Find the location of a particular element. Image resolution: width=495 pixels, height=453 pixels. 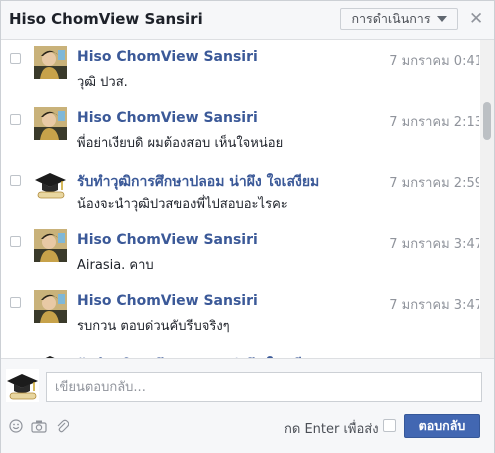

reply-button: ตอบกลับ is located at coordinates (442, 426).